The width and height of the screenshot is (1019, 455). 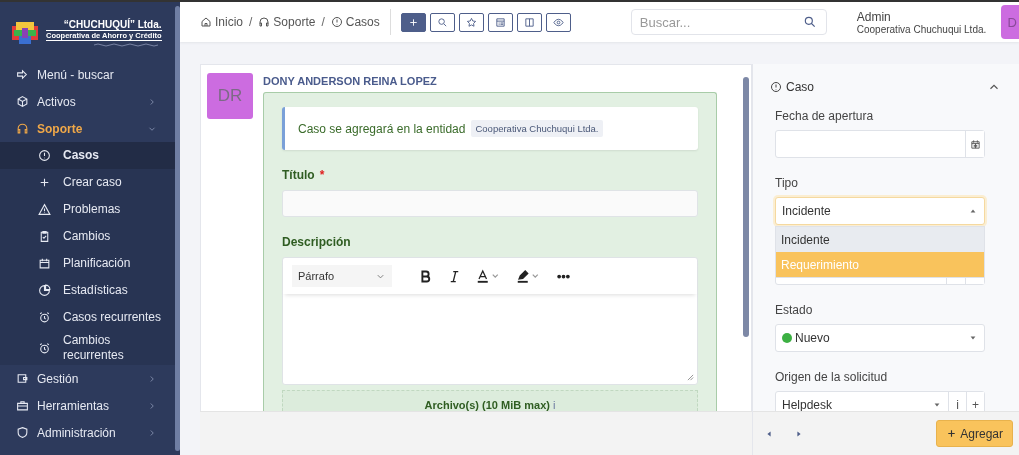 I want to click on columns-icon, so click(x=529, y=22).